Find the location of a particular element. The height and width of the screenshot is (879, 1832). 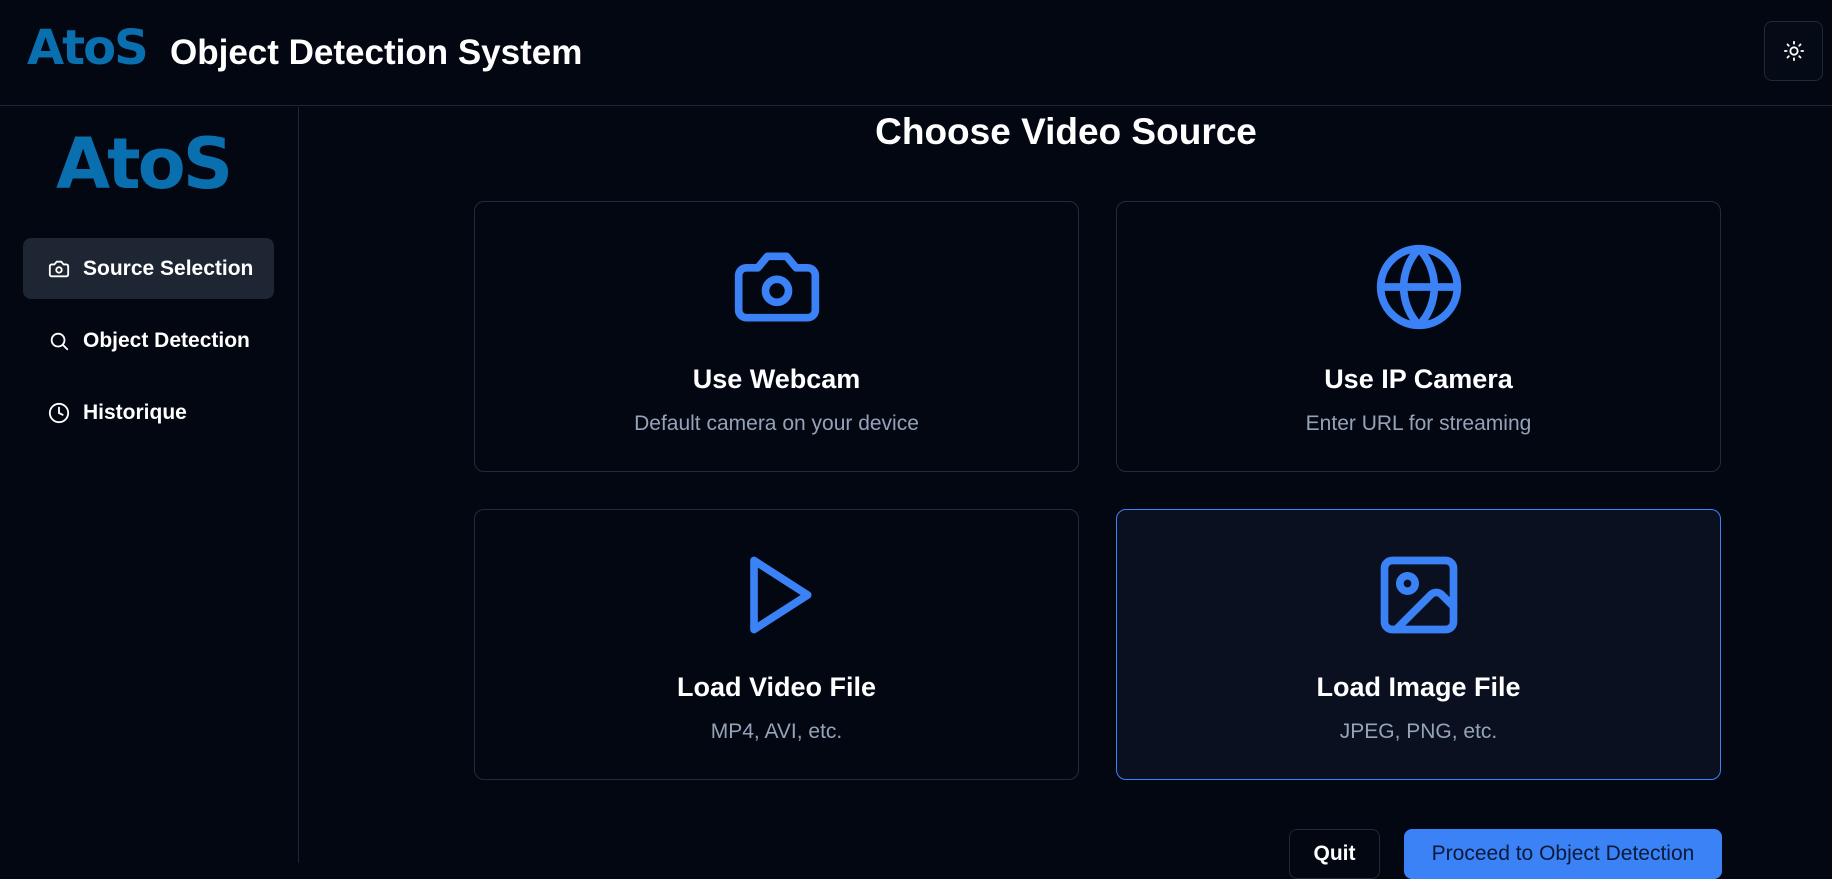

clock-icon is located at coordinates (59, 413).